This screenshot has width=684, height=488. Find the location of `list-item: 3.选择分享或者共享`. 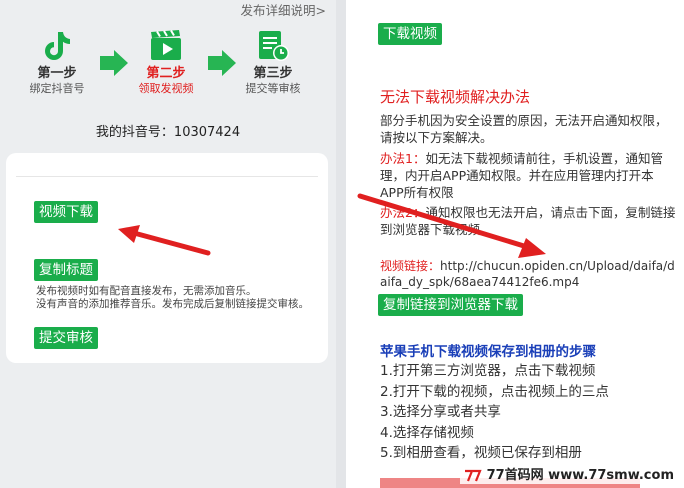

list-item: 3.选择分享或者共享 is located at coordinates (440, 412).